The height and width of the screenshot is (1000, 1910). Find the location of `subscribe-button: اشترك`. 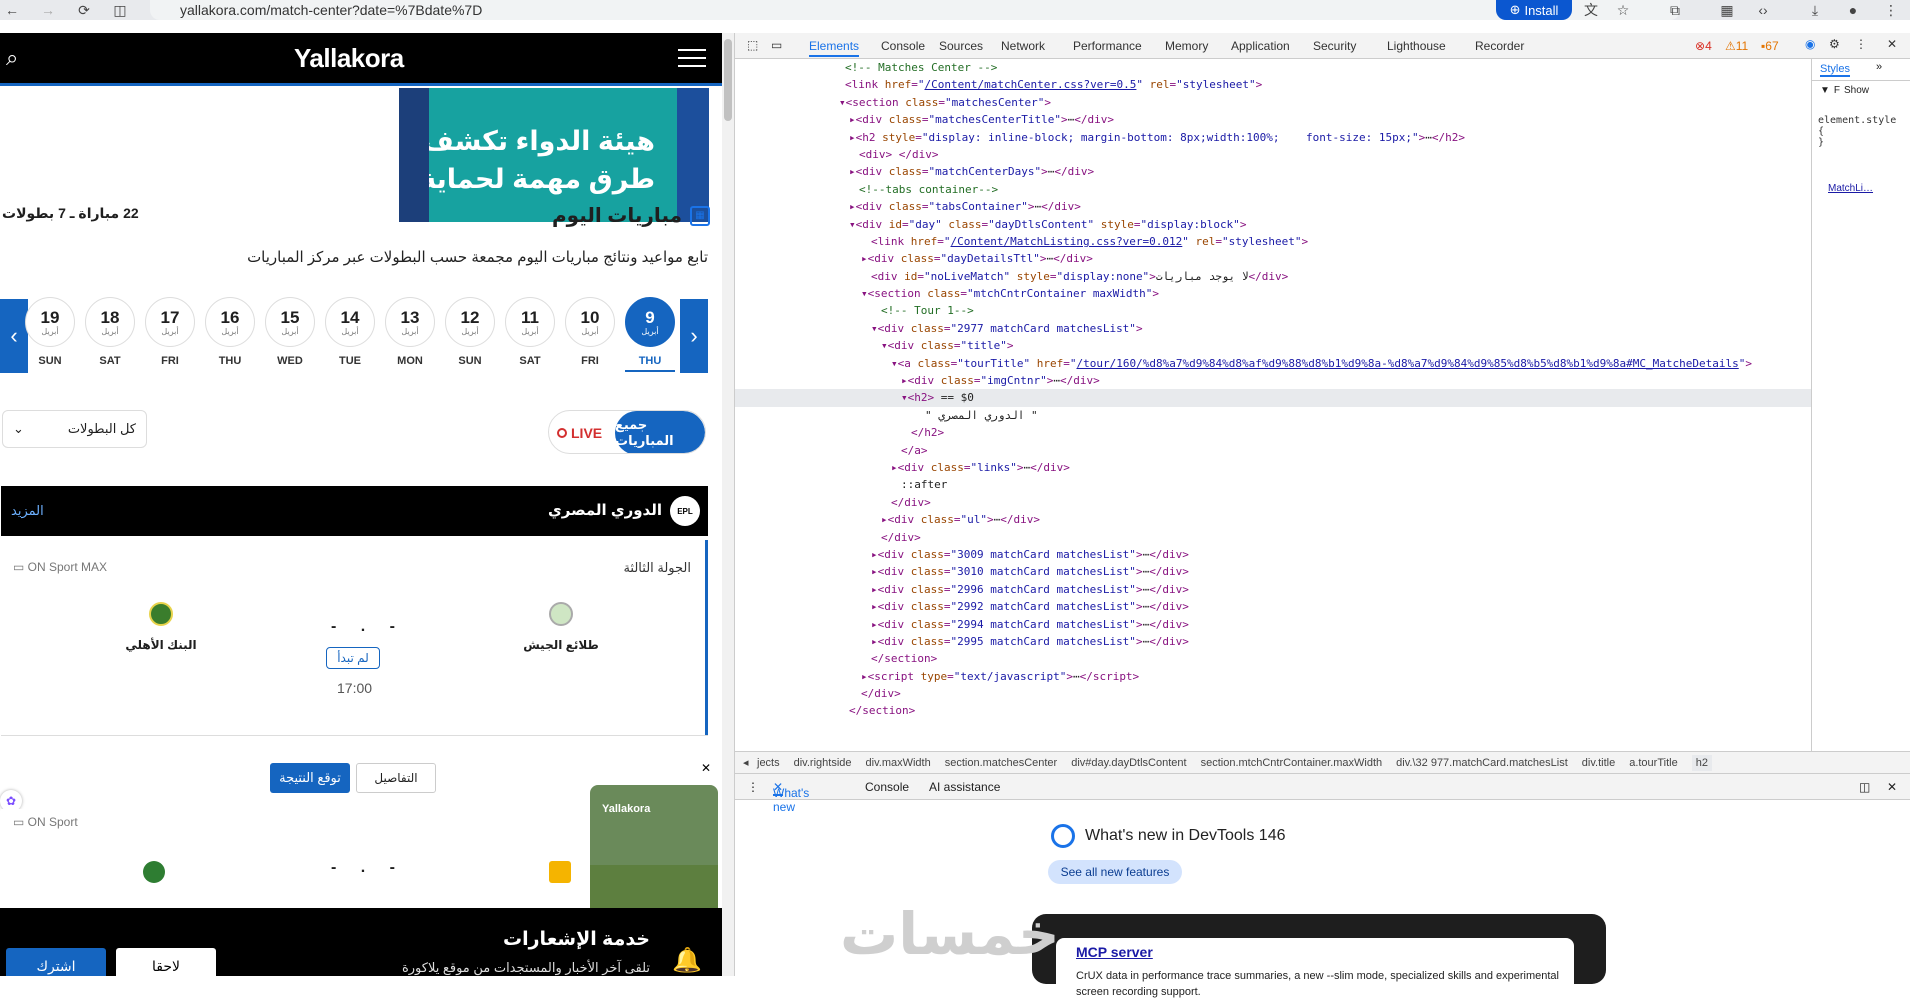

subscribe-button: اشترك is located at coordinates (56, 962).